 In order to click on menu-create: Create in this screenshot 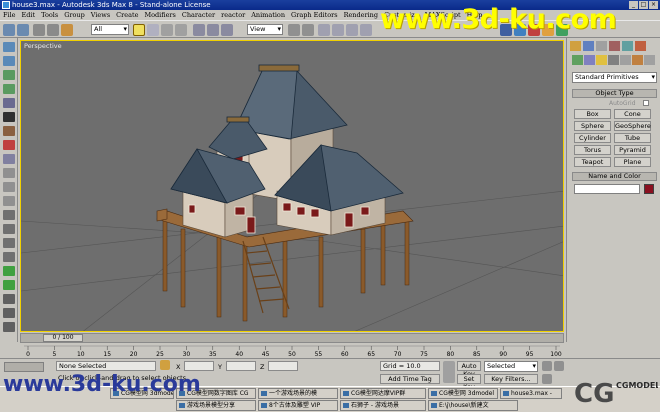, I will do `click(127, 15)`.